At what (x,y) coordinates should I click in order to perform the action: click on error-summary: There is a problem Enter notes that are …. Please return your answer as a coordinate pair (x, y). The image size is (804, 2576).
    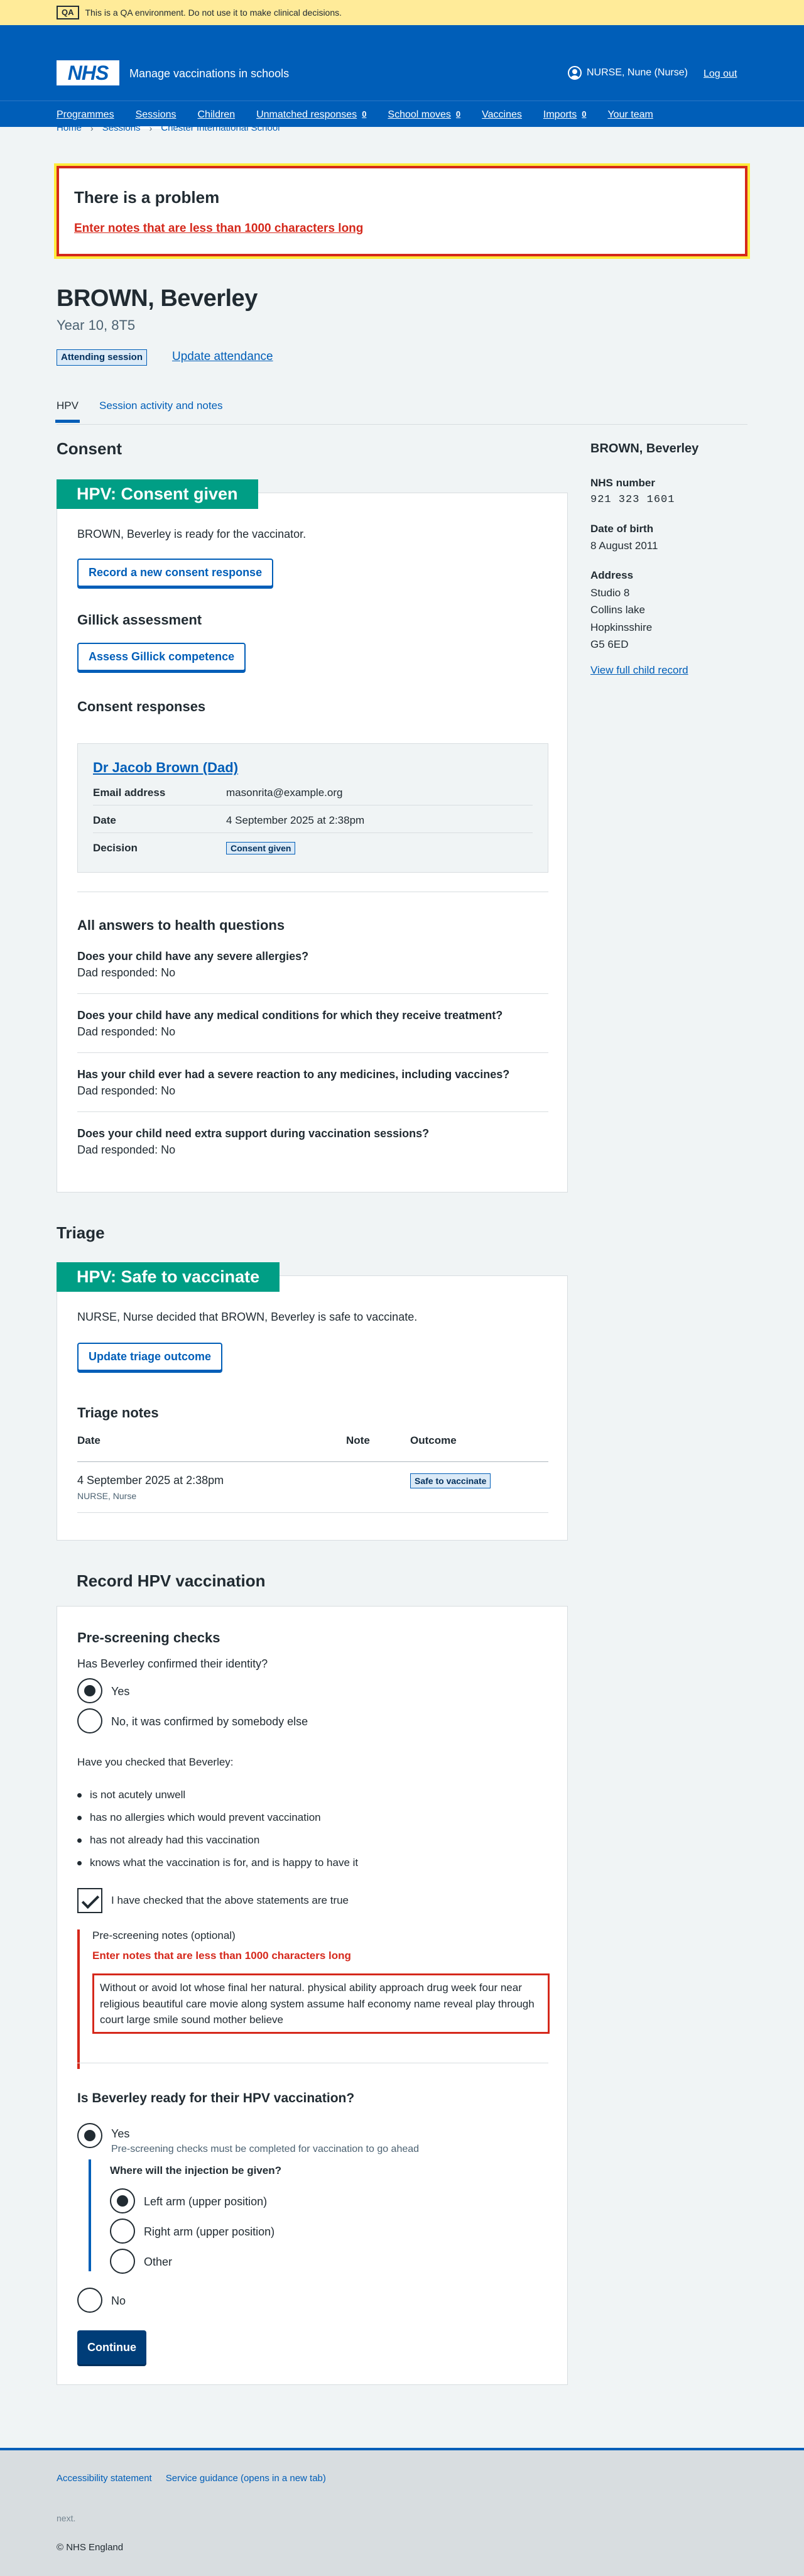
    Looking at the image, I should click on (402, 211).